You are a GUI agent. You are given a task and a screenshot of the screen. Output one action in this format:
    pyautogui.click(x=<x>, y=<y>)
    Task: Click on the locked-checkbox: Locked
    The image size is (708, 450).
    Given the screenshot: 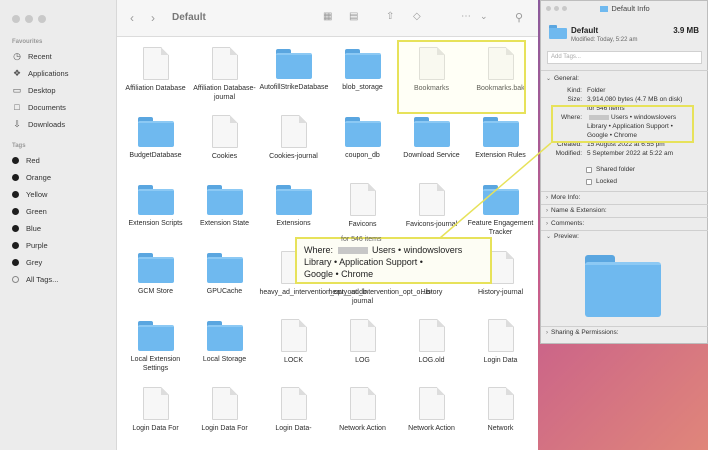 What is the action you would take?
    pyautogui.click(x=601, y=181)
    